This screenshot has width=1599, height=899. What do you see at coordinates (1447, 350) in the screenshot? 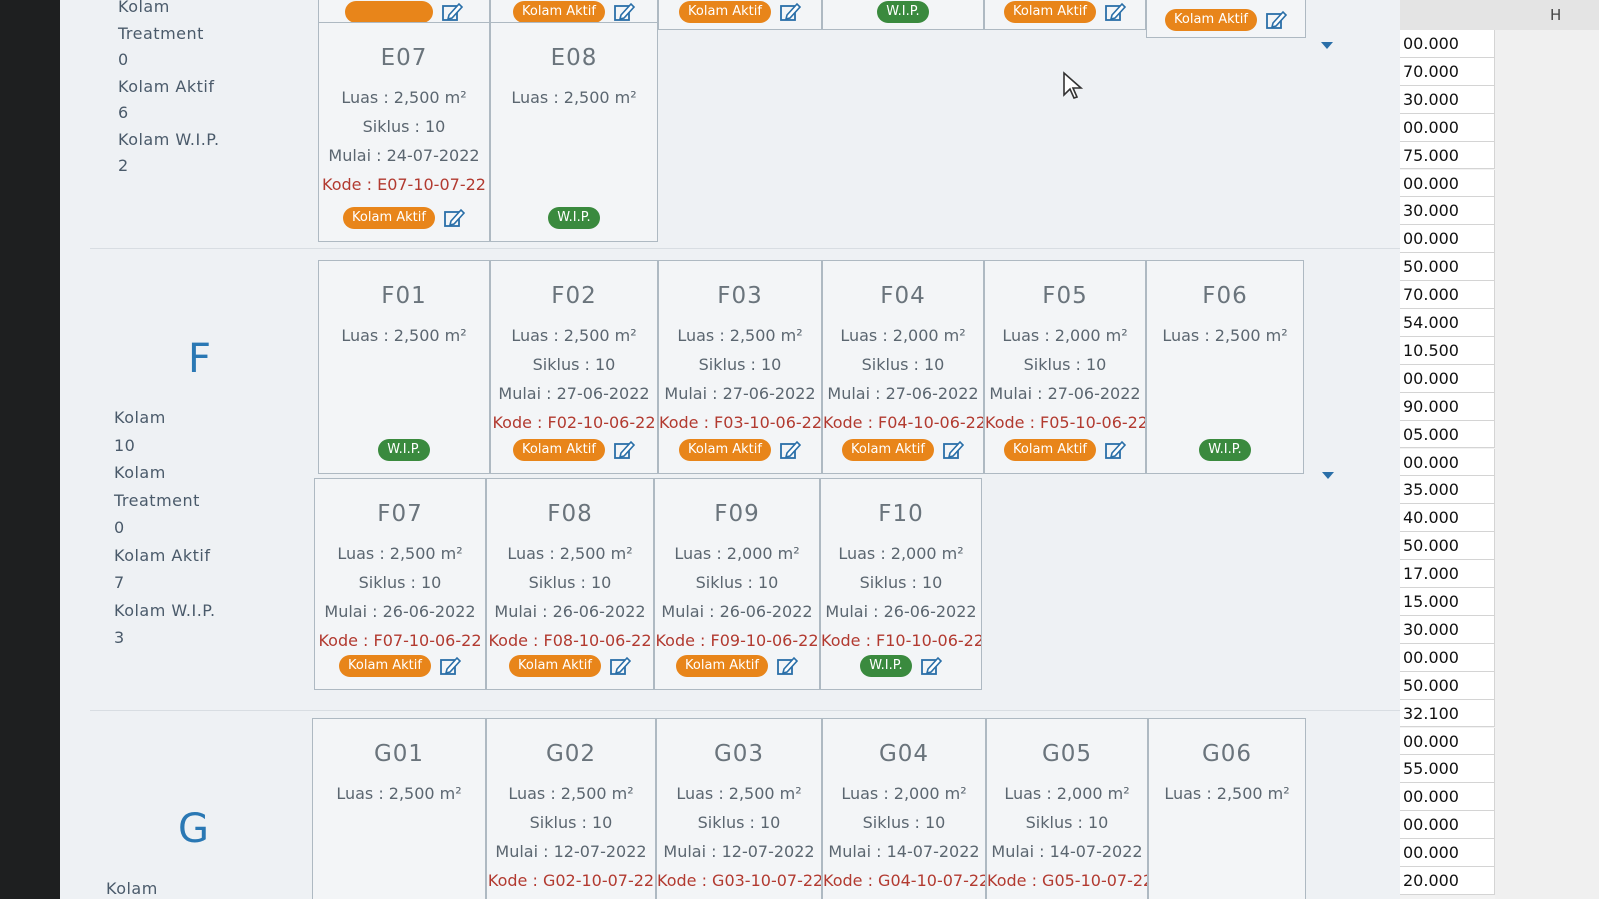
I see `spreadsheet-cell: 10.500` at bounding box center [1447, 350].